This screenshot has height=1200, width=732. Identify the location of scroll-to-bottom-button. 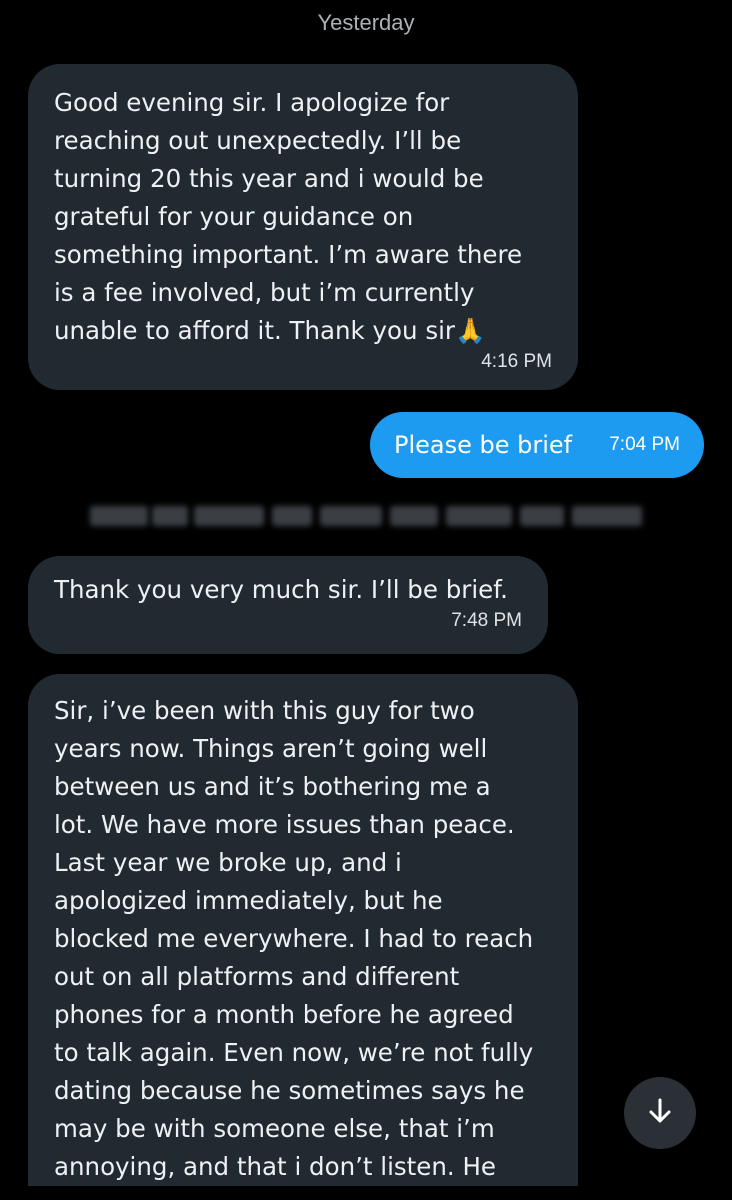
(660, 1113).